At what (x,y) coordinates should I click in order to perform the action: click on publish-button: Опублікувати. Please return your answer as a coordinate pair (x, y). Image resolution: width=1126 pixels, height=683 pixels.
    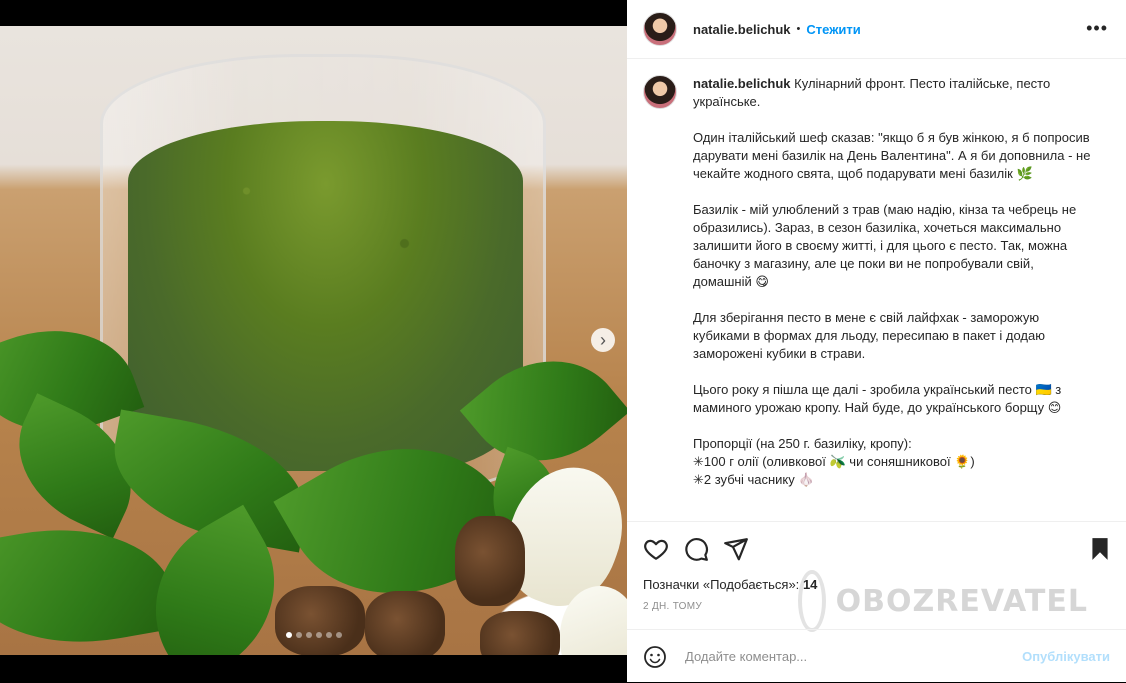
    Looking at the image, I should click on (1066, 656).